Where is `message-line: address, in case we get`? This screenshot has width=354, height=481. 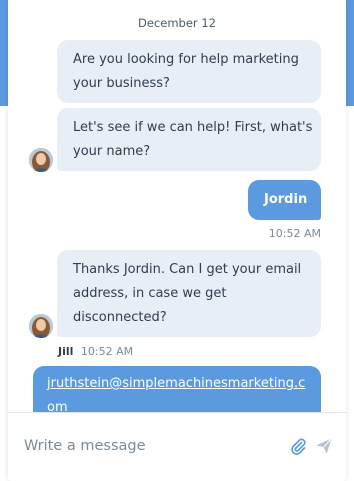
message-line: address, in case we get is located at coordinates (150, 293).